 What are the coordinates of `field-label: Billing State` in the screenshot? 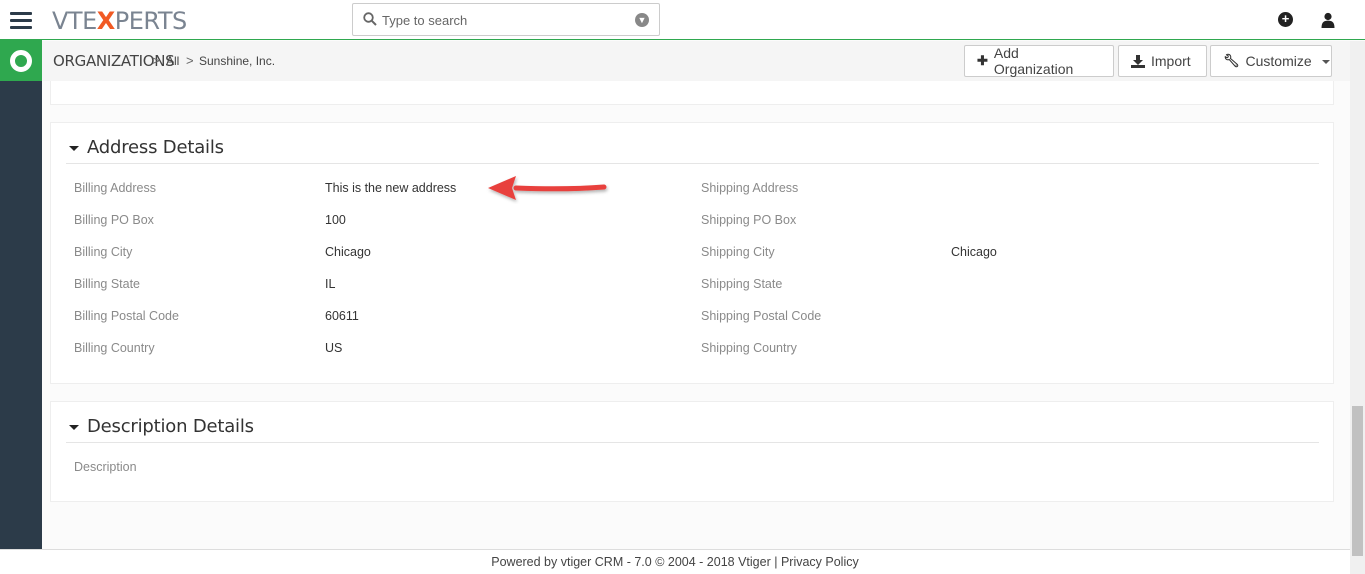 It's located at (107, 284).